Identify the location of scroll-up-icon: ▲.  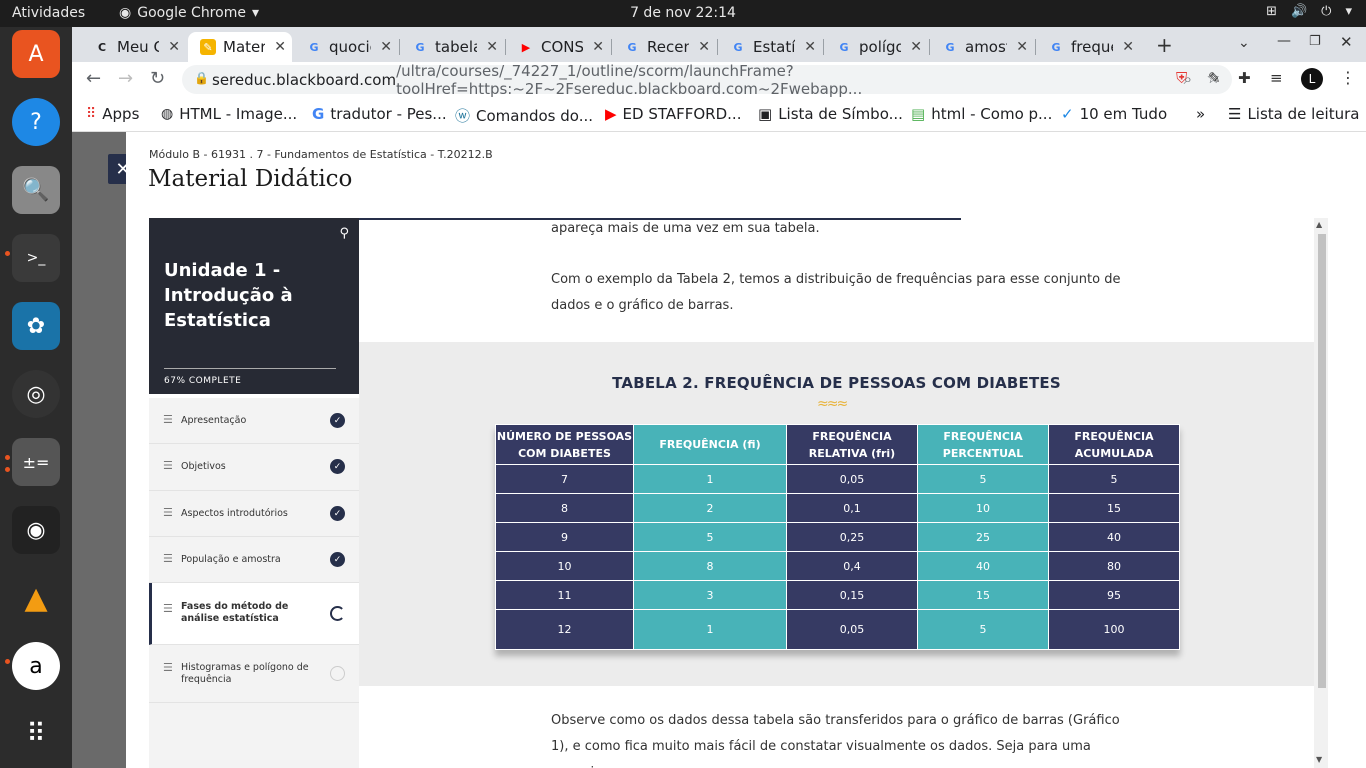
(1319, 224).